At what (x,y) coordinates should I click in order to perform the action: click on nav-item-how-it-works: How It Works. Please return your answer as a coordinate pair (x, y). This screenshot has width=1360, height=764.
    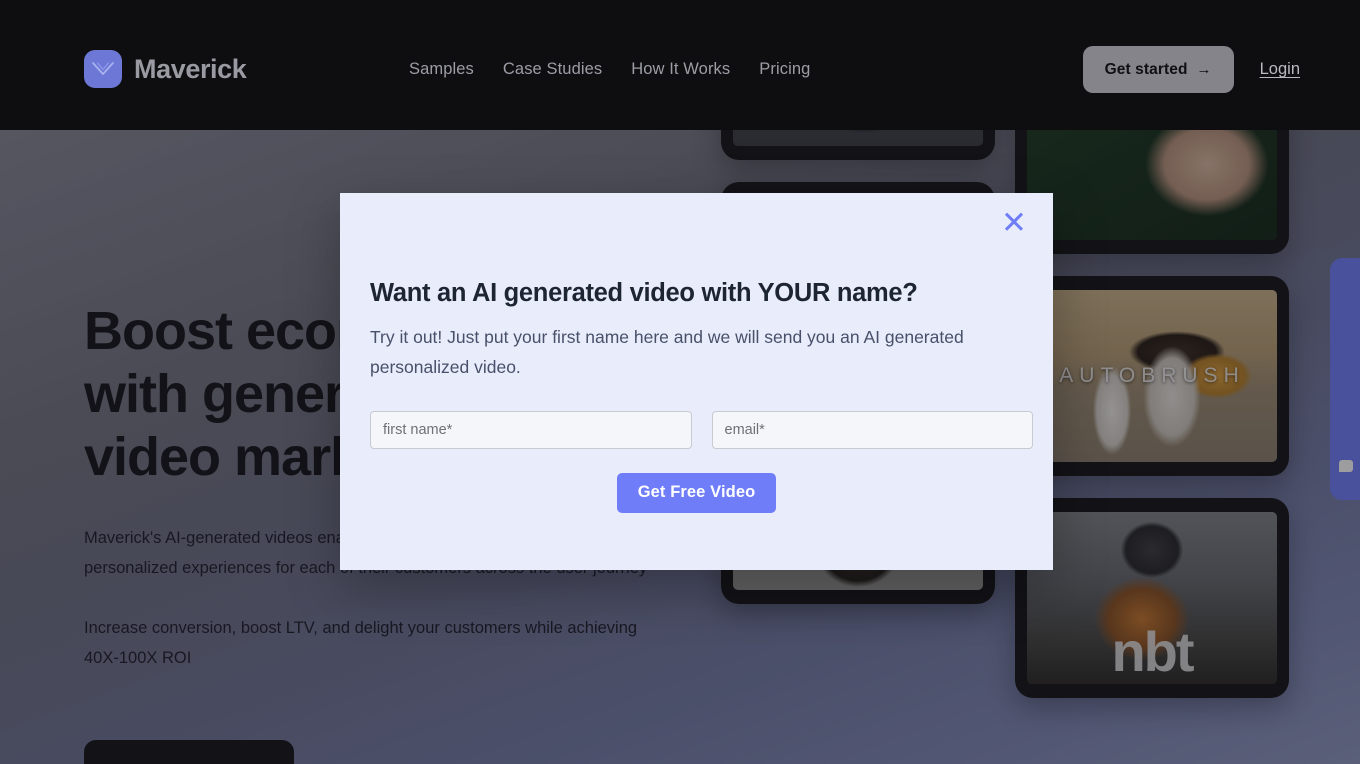
    Looking at the image, I should click on (680, 69).